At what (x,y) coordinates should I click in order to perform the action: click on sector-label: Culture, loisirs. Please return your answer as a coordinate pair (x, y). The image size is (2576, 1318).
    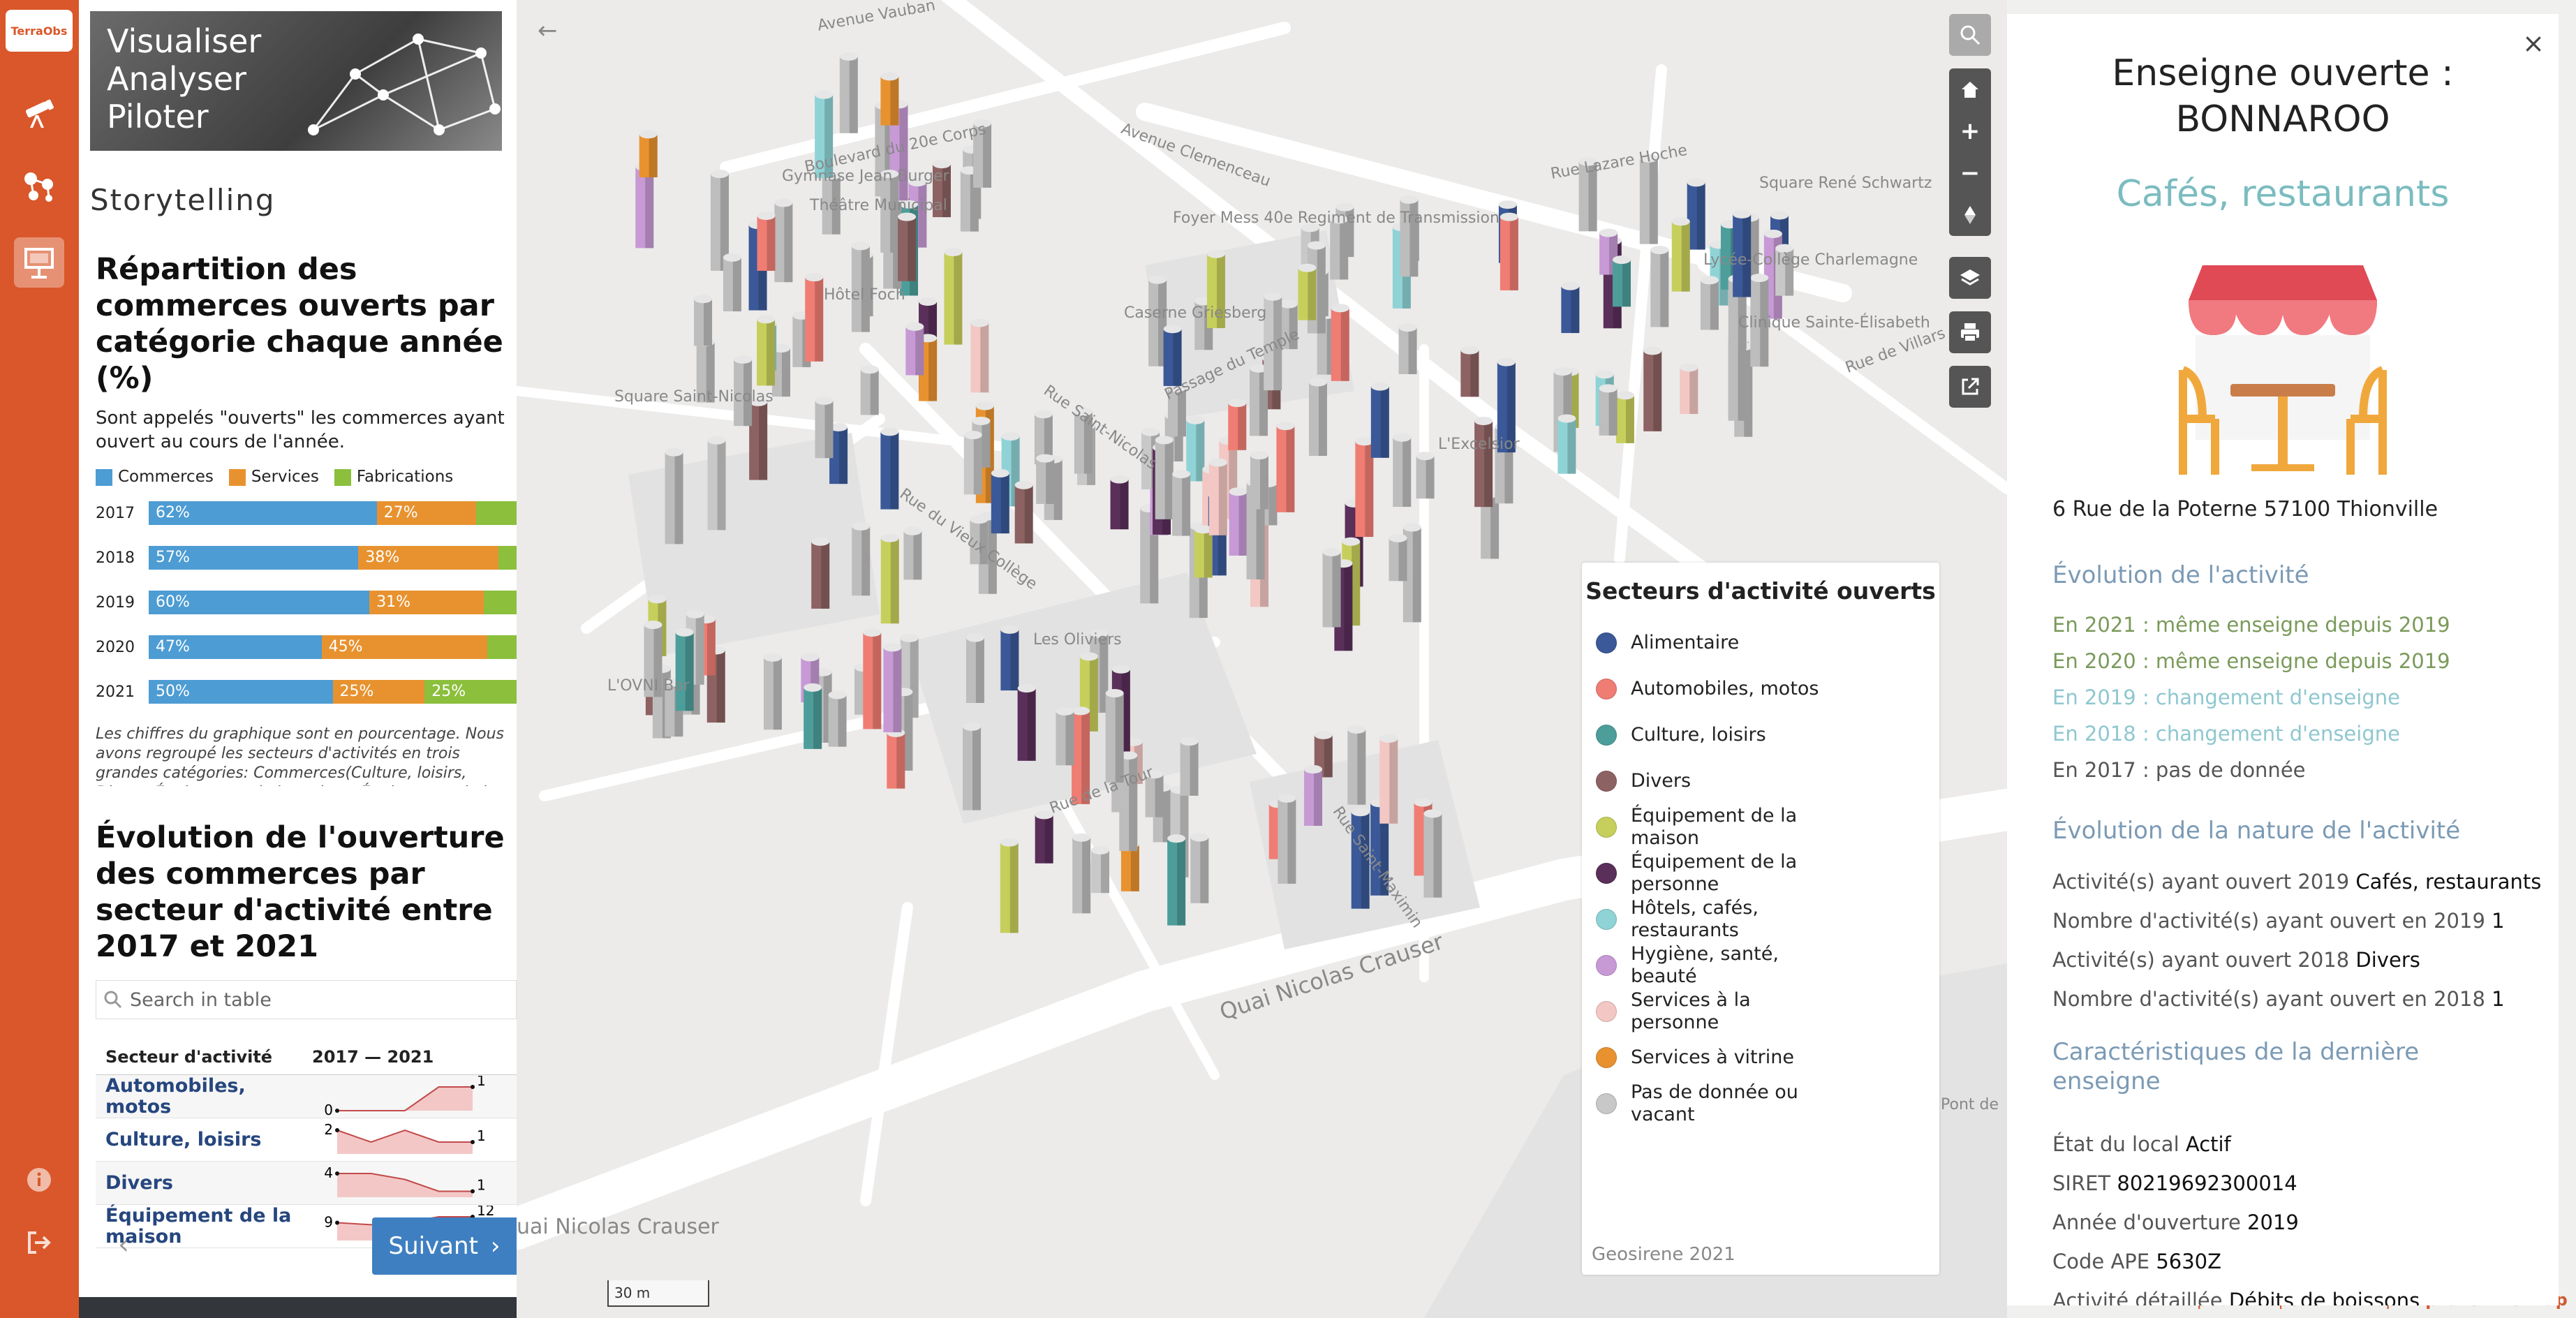
    Looking at the image, I should click on (204, 1139).